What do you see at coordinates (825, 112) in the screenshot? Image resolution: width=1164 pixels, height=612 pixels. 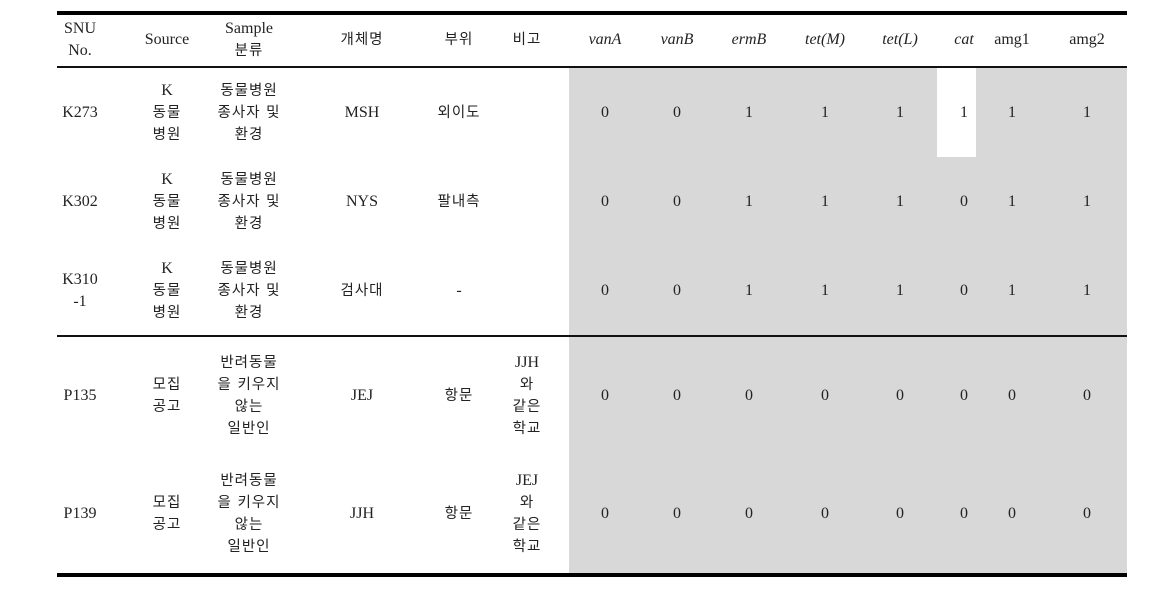 I see `cell-tetM: 1` at bounding box center [825, 112].